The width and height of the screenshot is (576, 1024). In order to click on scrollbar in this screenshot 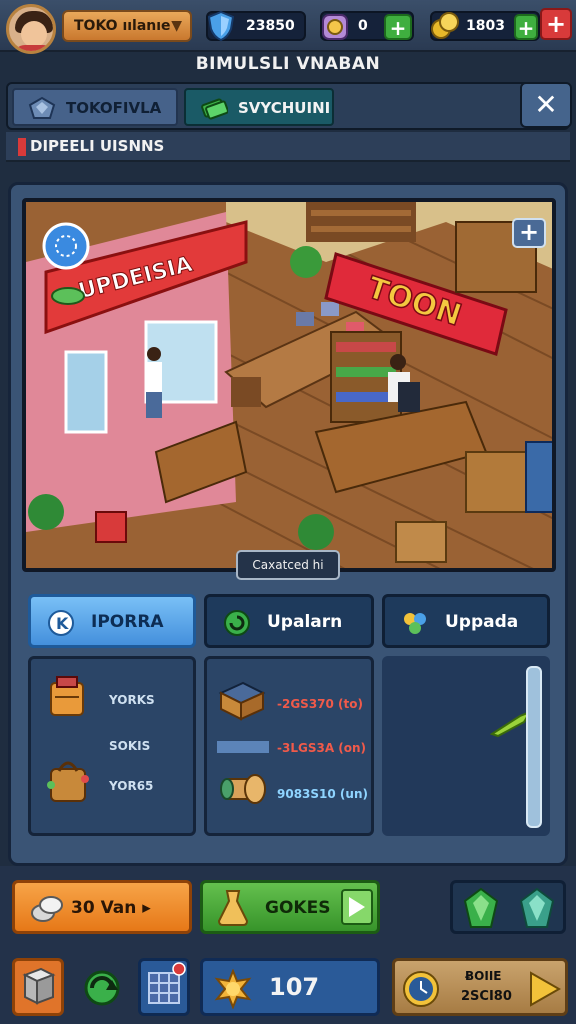, I will do `click(534, 747)`.